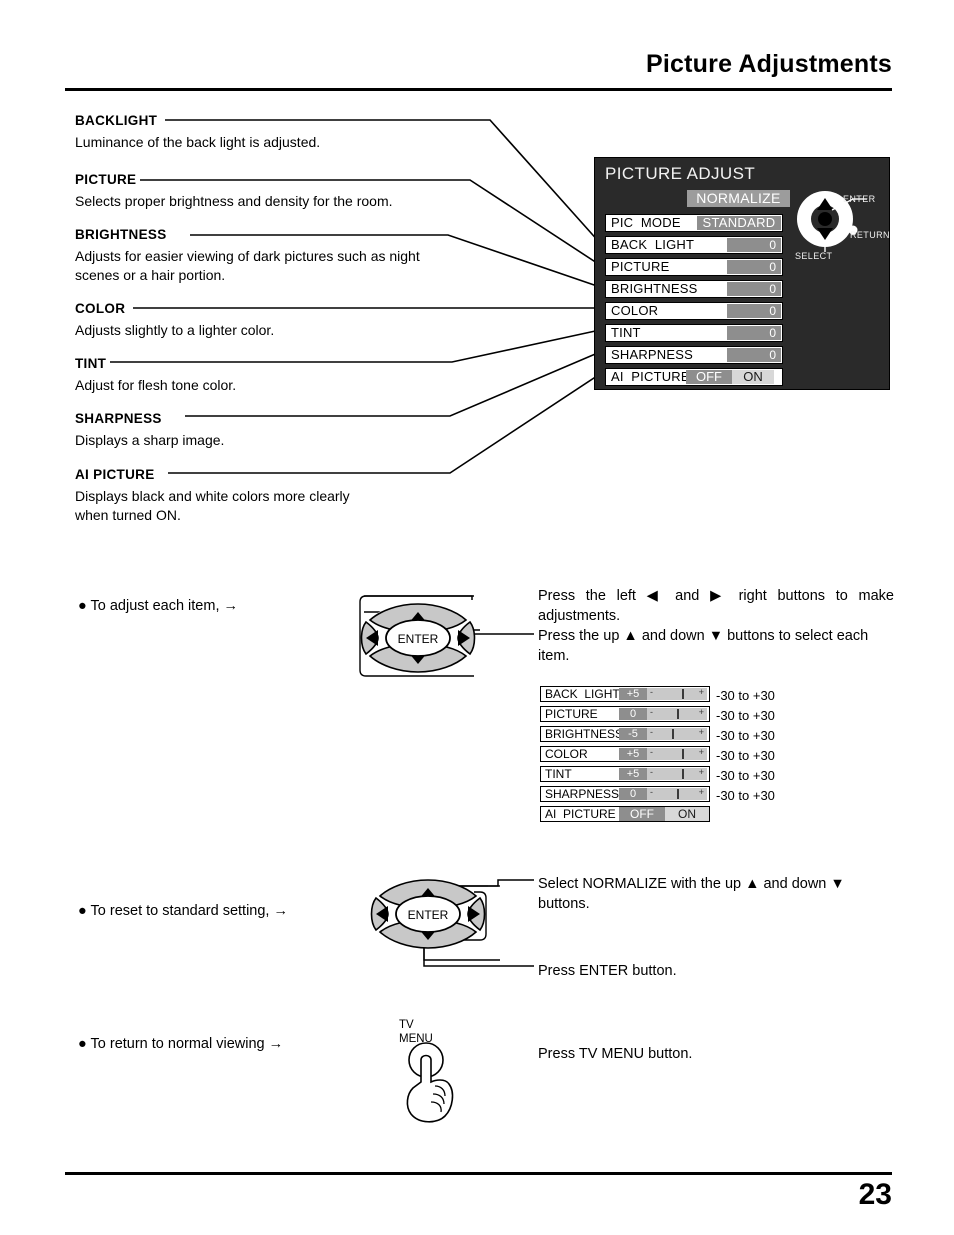 Image resolution: width=954 pixels, height=1235 pixels. What do you see at coordinates (739, 223) in the screenshot?
I see `osd-row-value: STANDARD` at bounding box center [739, 223].